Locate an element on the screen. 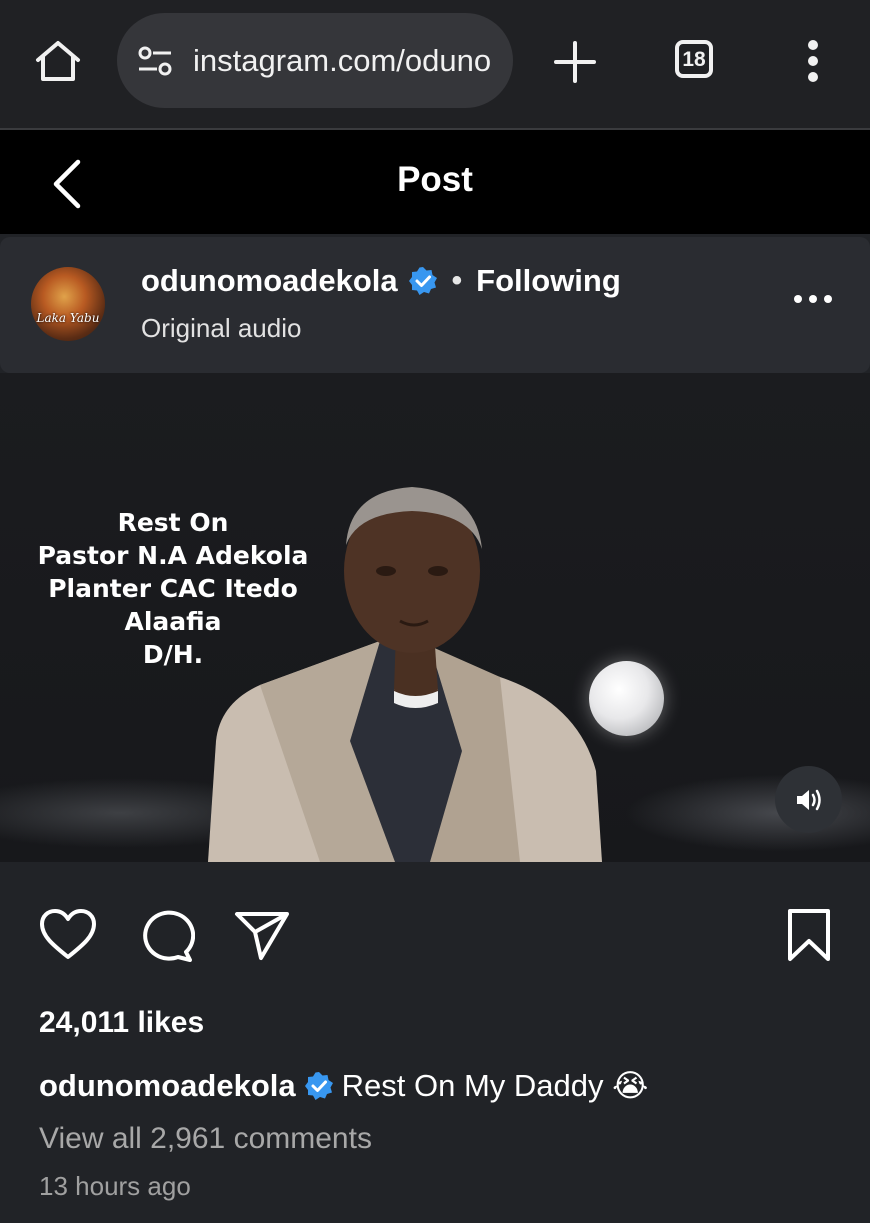  caption: odunomoadekola Rest On My Daddy 😭 is located at coordinates (343, 1086).